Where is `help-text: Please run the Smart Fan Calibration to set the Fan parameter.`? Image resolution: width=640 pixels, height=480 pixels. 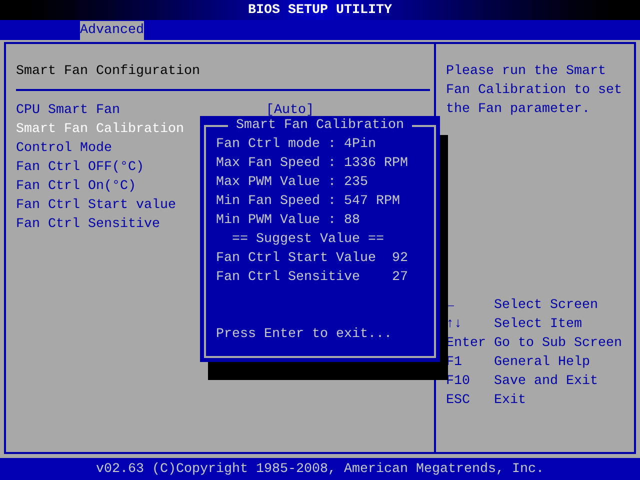 help-text: Please run the Smart Fan Calibration to set the Fan parameter. is located at coordinates (534, 91).